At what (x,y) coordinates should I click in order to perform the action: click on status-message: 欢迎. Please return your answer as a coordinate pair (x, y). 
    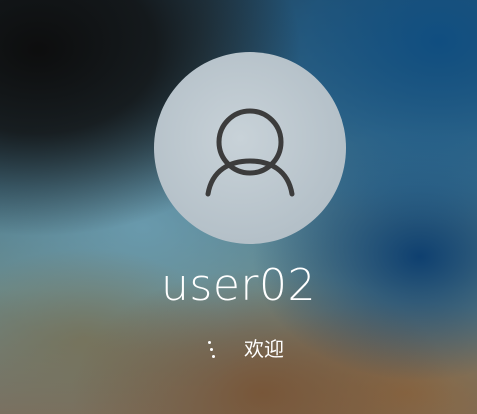
    Looking at the image, I should click on (264, 349).